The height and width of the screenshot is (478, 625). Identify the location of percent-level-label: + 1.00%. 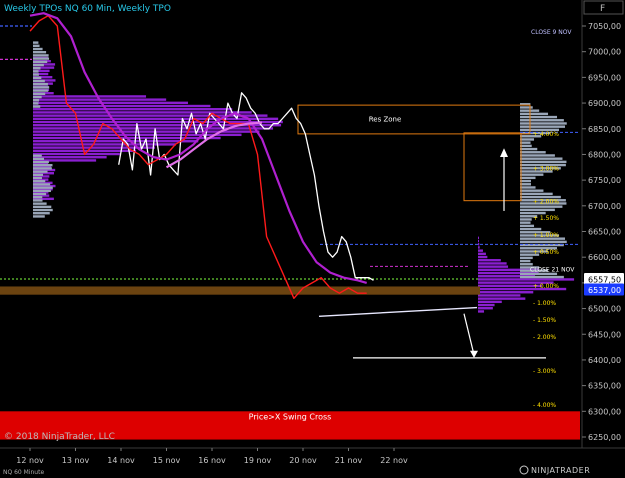
(546, 235).